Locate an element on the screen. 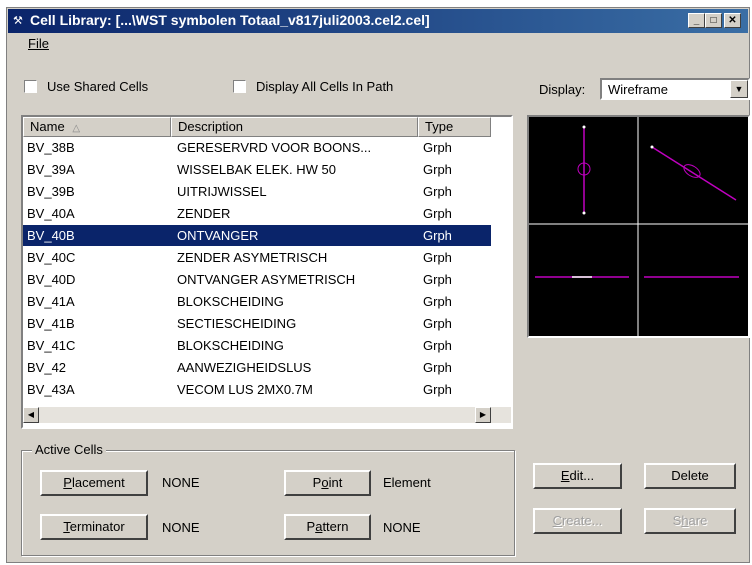 The width and height of the screenshot is (752, 565). cell-name: BV_40A is located at coordinates (51, 213).